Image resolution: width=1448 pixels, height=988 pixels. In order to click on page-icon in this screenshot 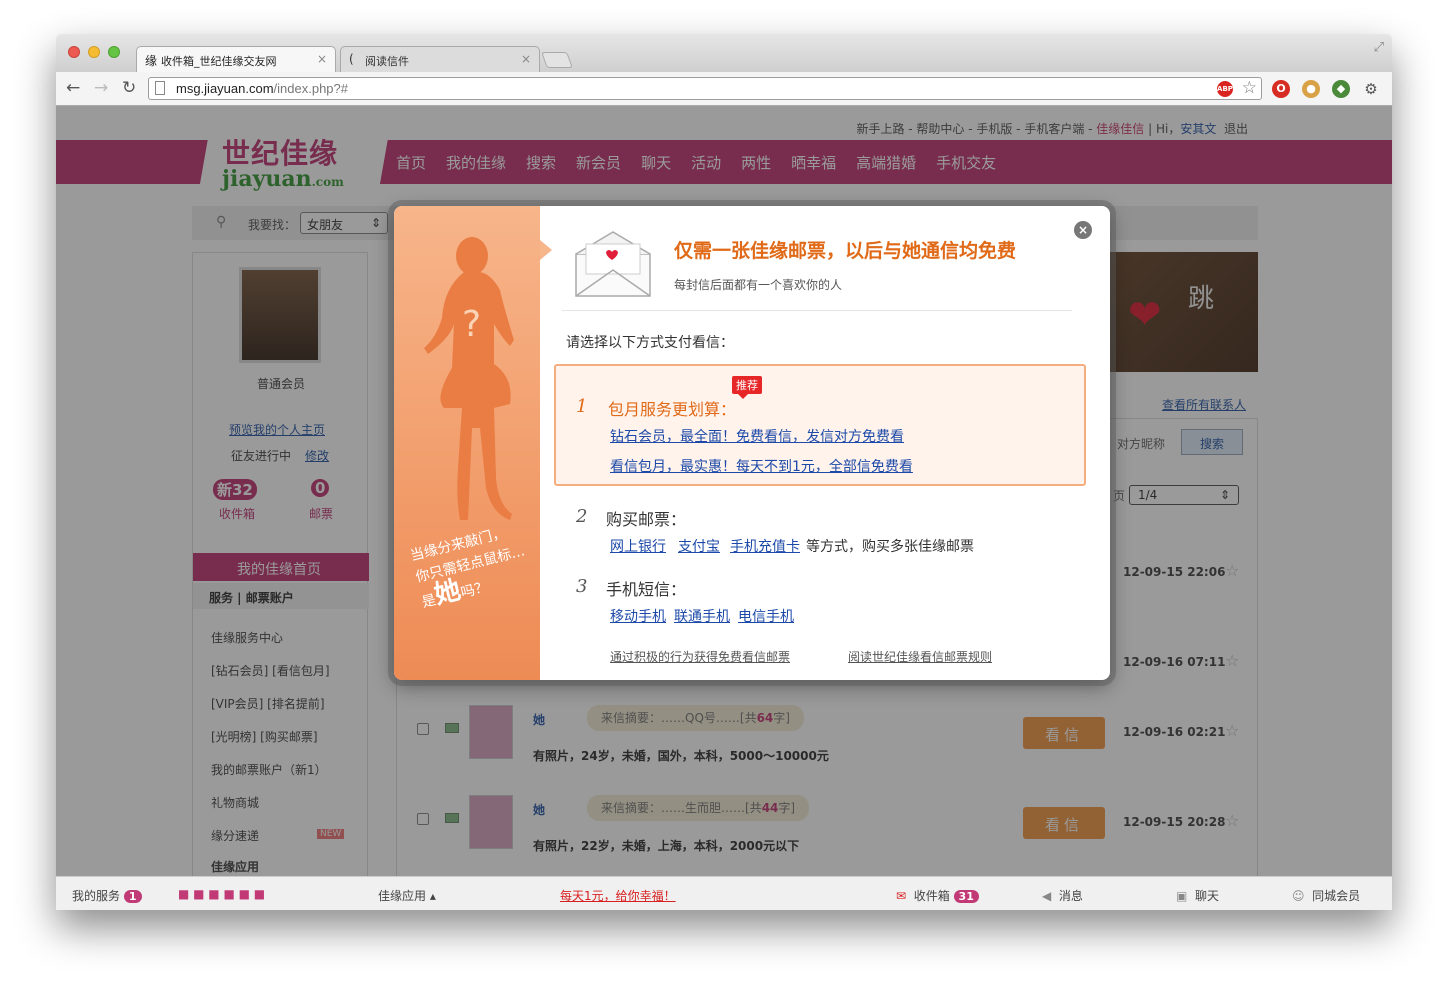, I will do `click(160, 88)`.